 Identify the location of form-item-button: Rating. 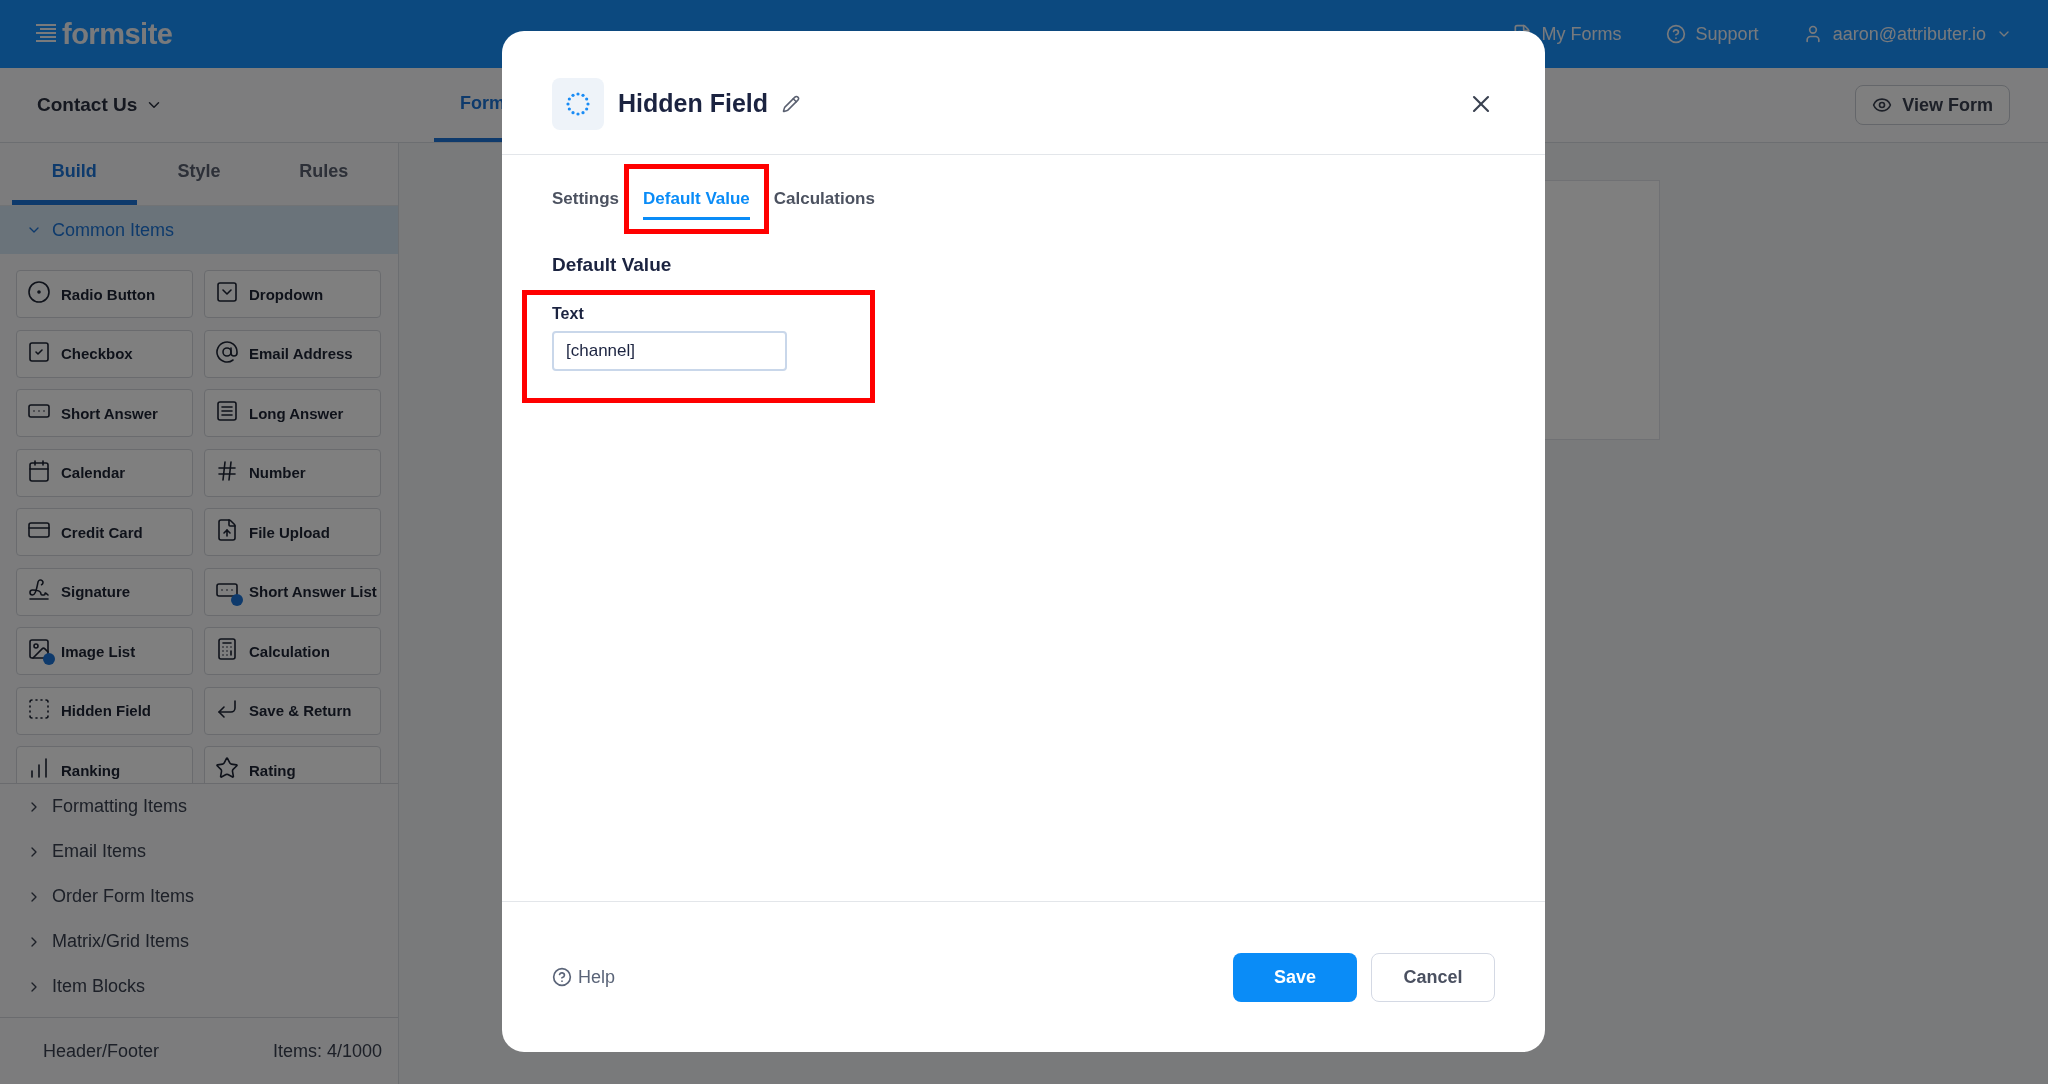
(292, 764).